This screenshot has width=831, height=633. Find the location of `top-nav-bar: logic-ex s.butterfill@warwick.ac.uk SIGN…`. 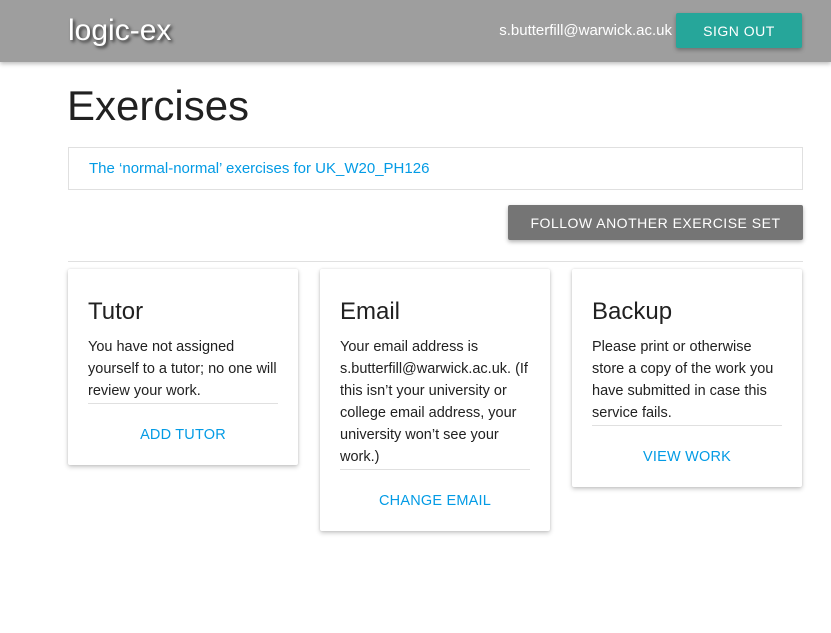

top-nav-bar: logic-ex s.butterfill@warwick.ac.uk SIGN… is located at coordinates (415, 31).